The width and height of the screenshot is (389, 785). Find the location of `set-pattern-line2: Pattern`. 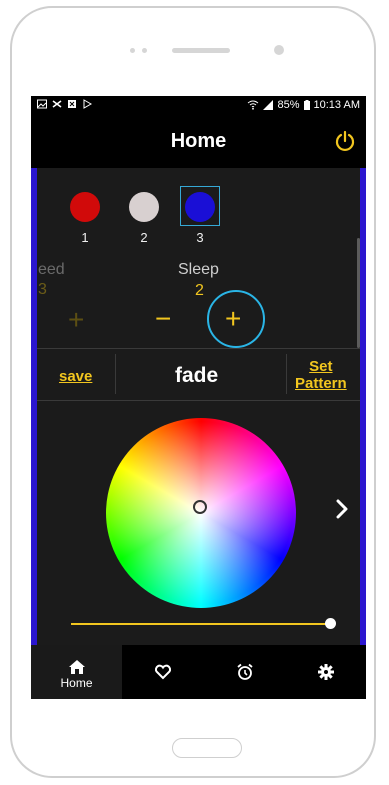

set-pattern-line2: Pattern is located at coordinates (321, 383).